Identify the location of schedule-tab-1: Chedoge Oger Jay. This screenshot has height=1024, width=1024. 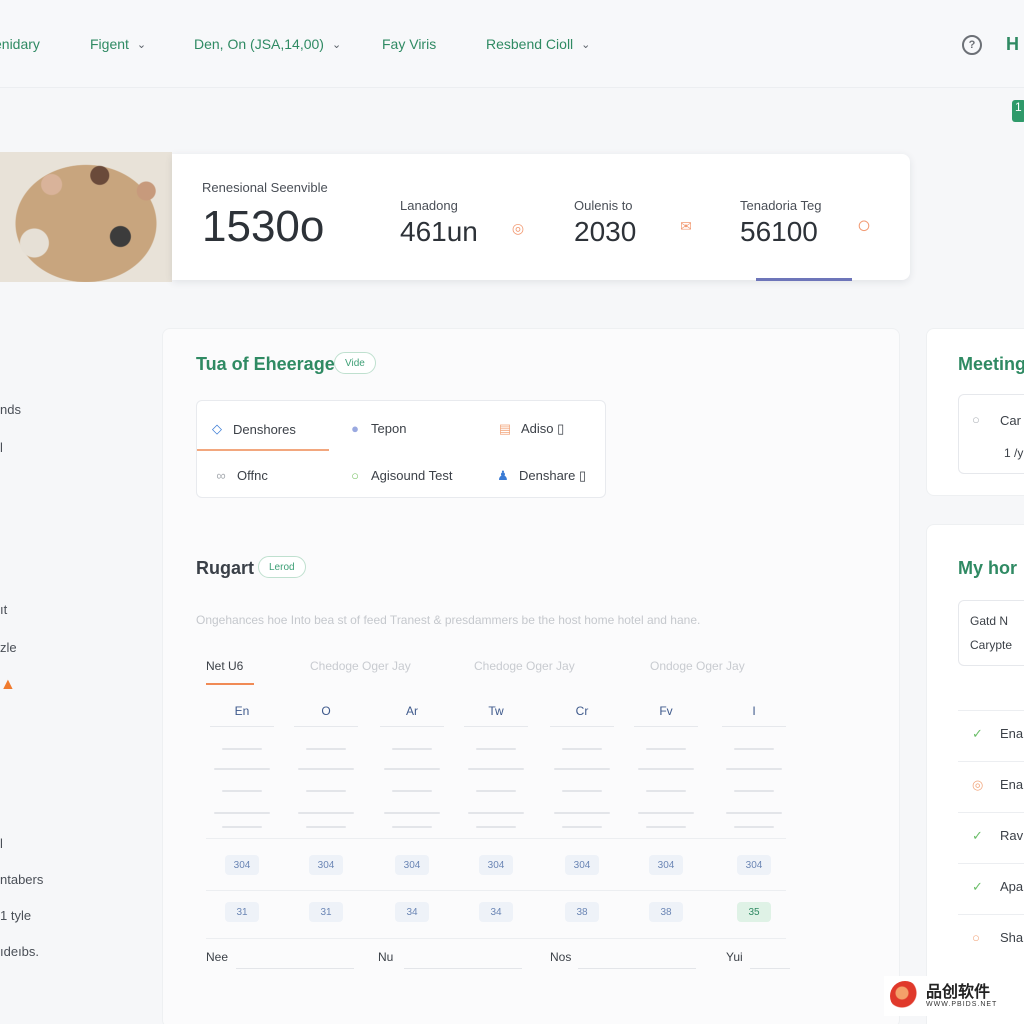
(360, 666).